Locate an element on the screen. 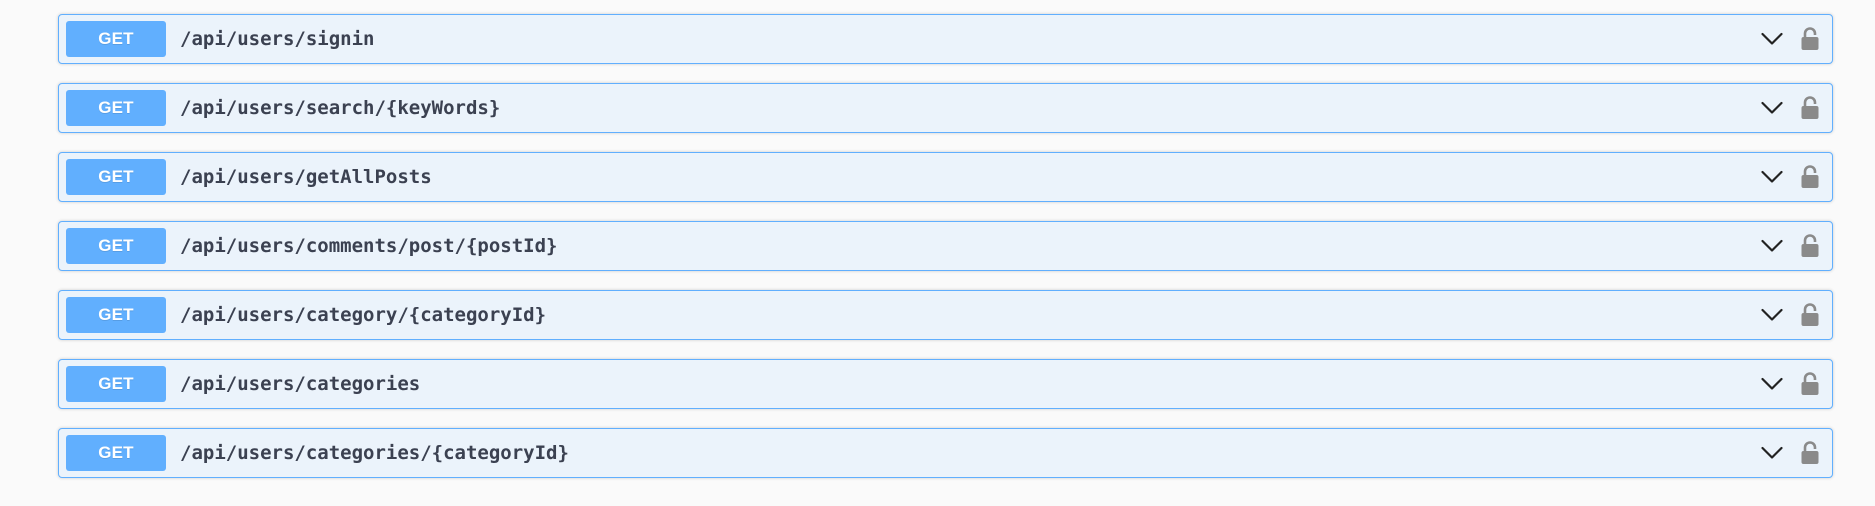  operation-block: GET /api/users/categories/{categoryId} is located at coordinates (945, 453).